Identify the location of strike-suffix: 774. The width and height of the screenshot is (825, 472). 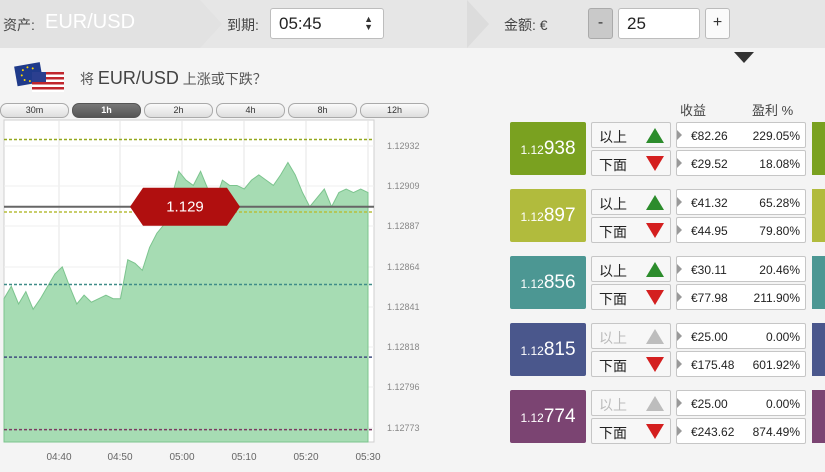
(559, 416).